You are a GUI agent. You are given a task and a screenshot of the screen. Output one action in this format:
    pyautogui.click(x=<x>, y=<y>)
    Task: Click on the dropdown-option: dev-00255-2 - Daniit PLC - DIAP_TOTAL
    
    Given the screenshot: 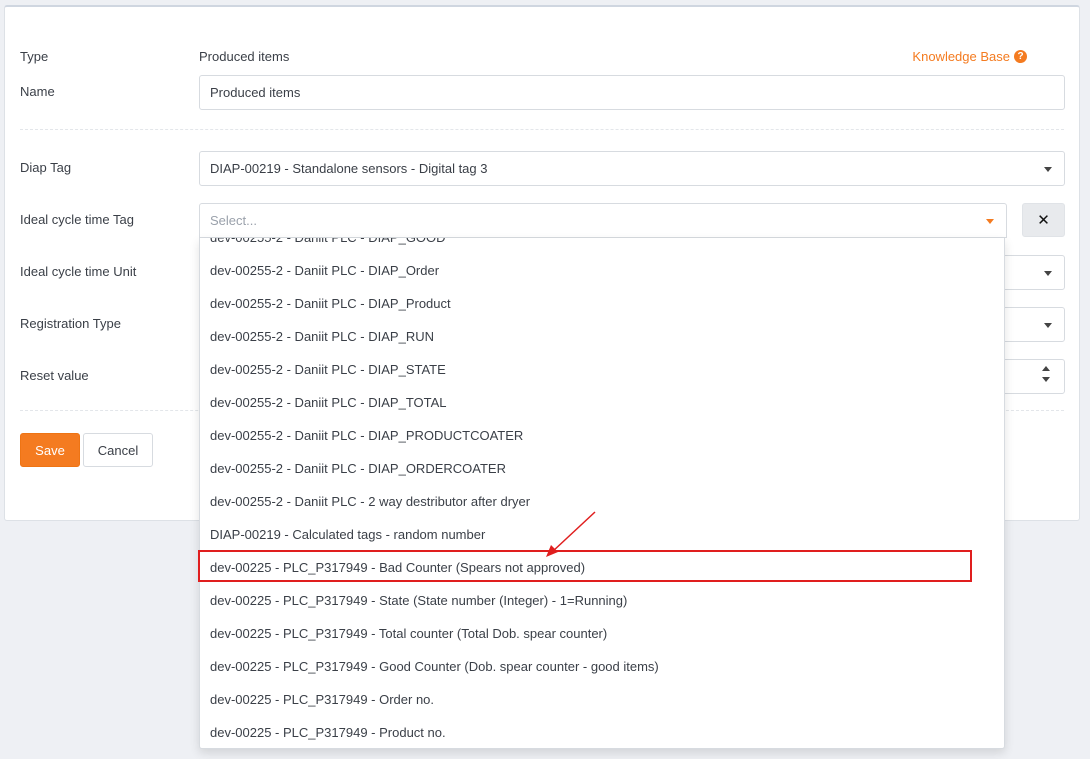 What is the action you would take?
    pyautogui.click(x=602, y=402)
    